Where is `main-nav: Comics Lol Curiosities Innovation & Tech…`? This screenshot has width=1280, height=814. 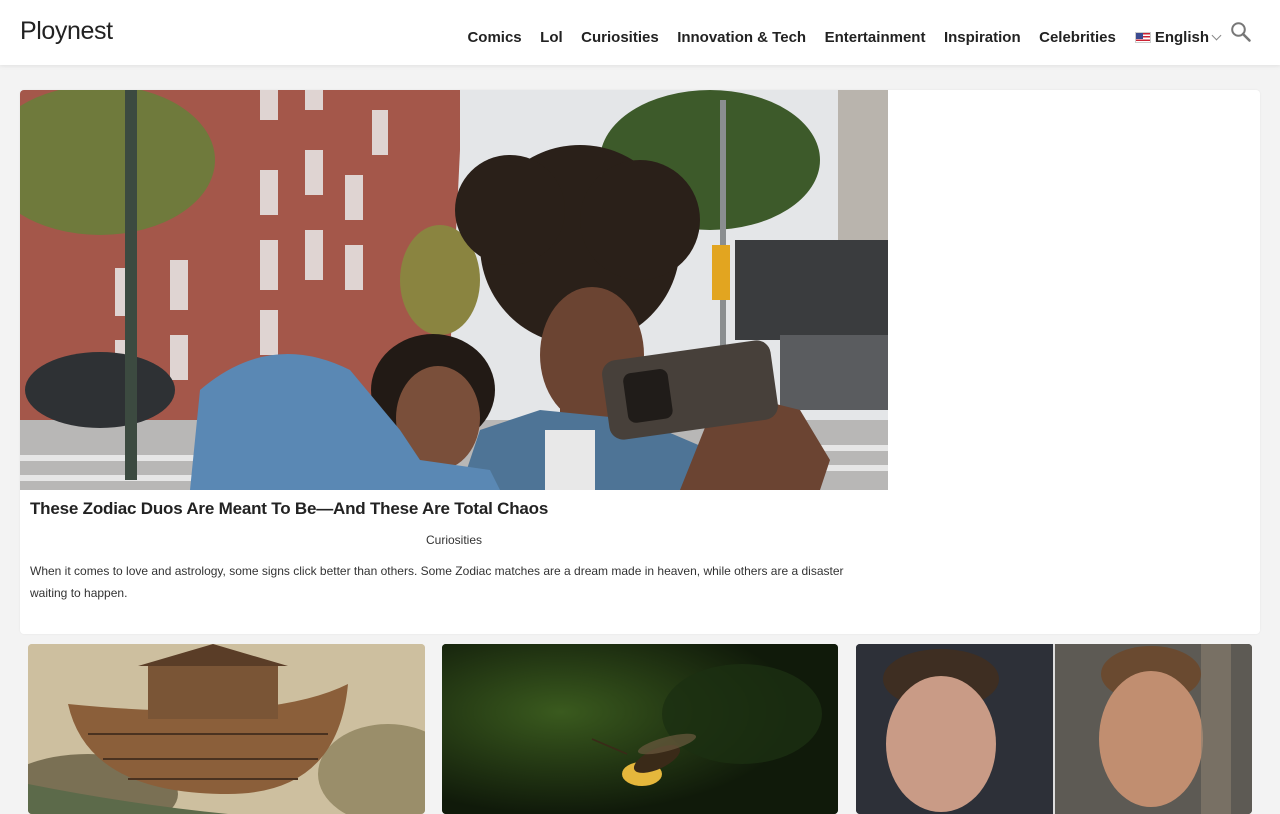
main-nav: Comics Lol Curiosities Innovation & Tech… is located at coordinates (850, 37).